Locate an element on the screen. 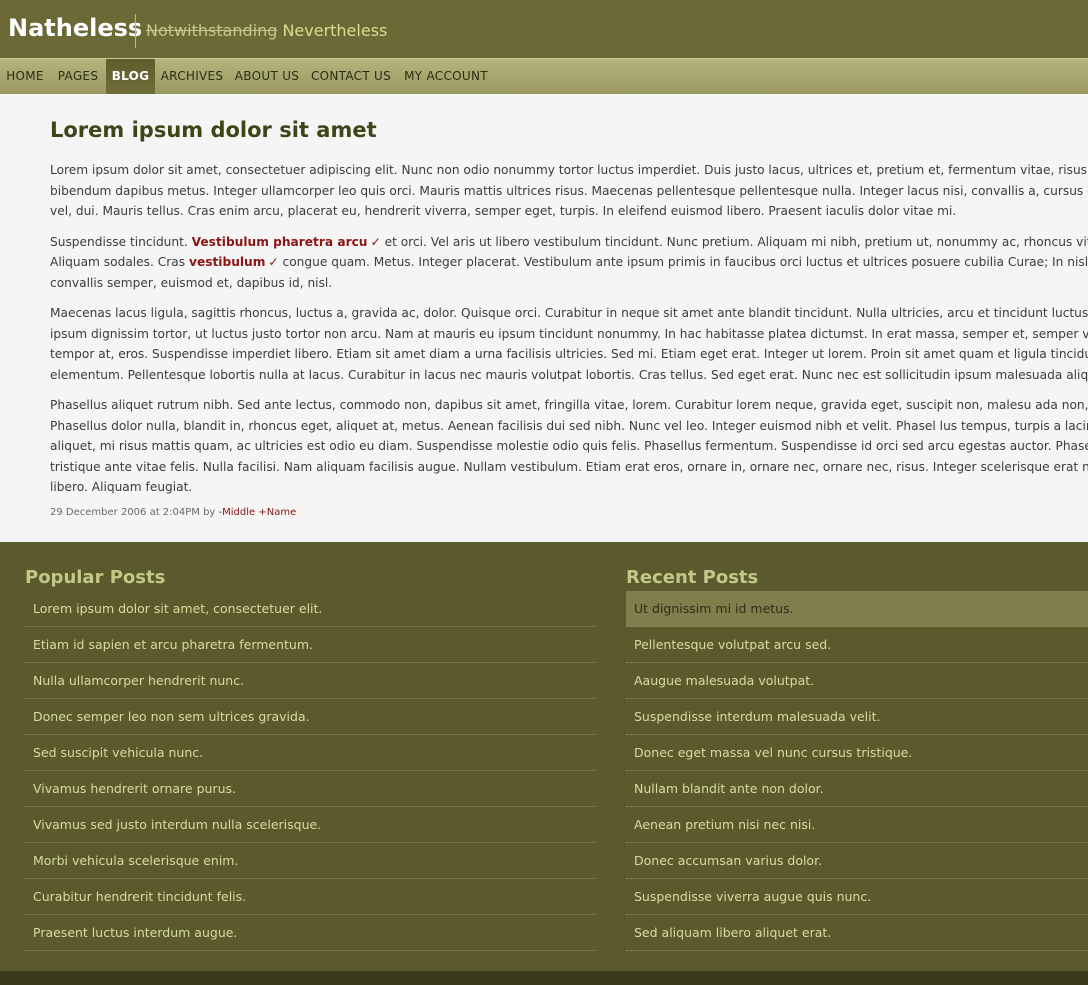  popular-post-link: Praesent luctus interdum augue. is located at coordinates (310, 933).